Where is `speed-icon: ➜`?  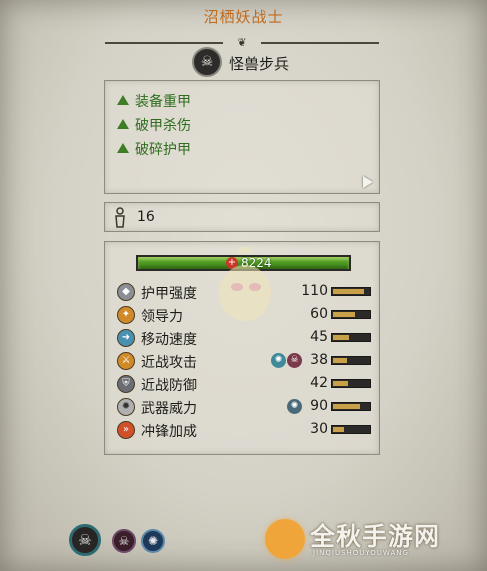 speed-icon: ➜ is located at coordinates (126, 338).